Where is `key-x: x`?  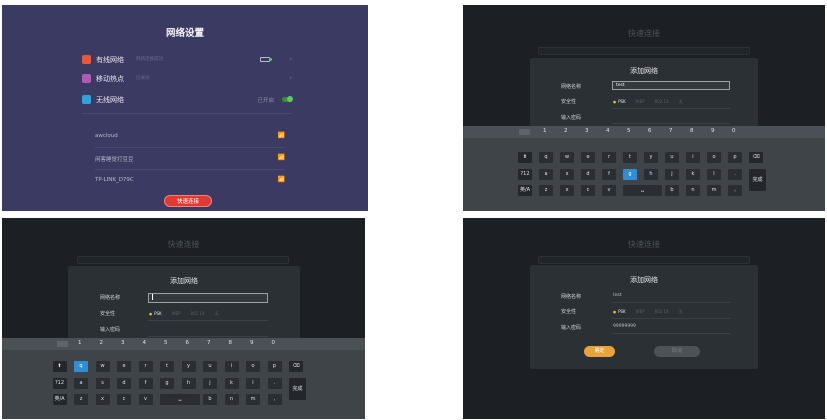 key-x: x is located at coordinates (567, 190).